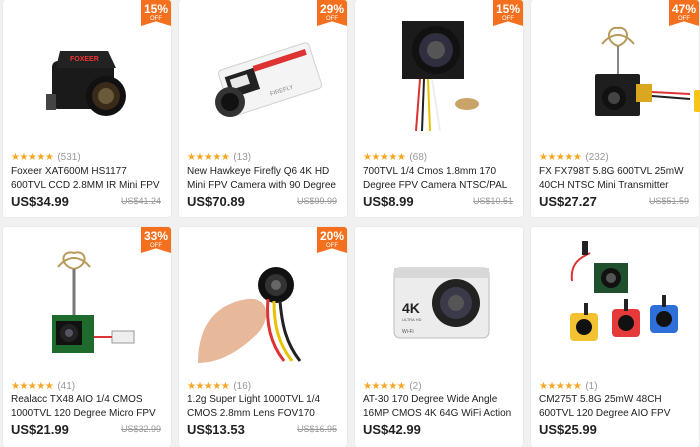 Image resolution: width=700 pixels, height=447 pixels. I want to click on original-price: US$10.51, so click(492, 201).